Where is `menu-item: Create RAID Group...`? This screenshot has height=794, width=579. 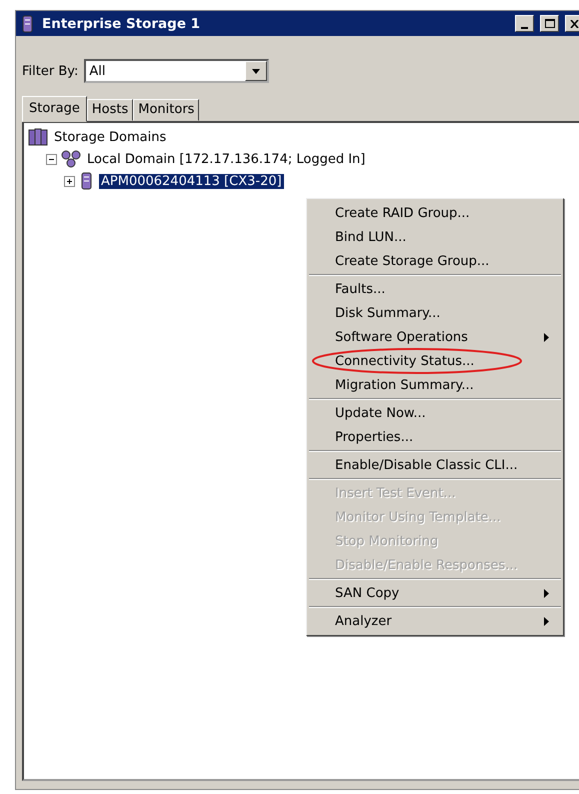
menu-item: Create RAID Group... is located at coordinates (402, 213).